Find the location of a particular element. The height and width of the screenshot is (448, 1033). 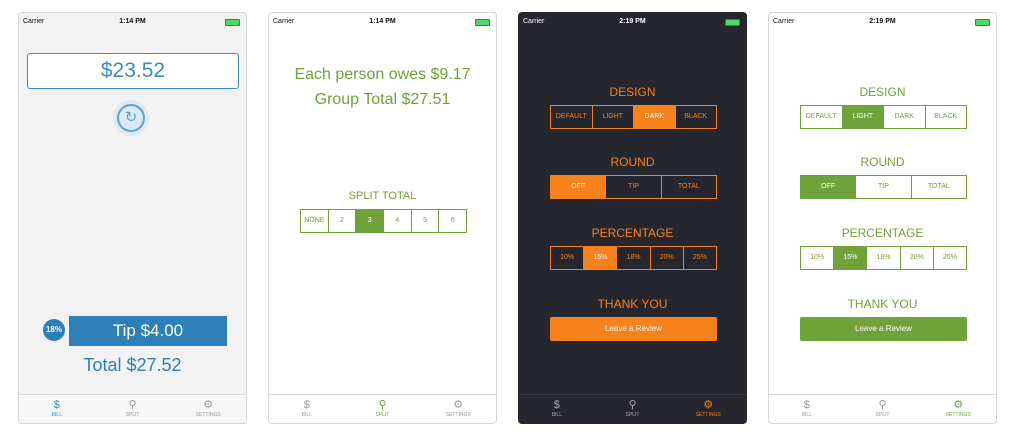

split-total-title: SPLIT TOTAL is located at coordinates (382, 196).